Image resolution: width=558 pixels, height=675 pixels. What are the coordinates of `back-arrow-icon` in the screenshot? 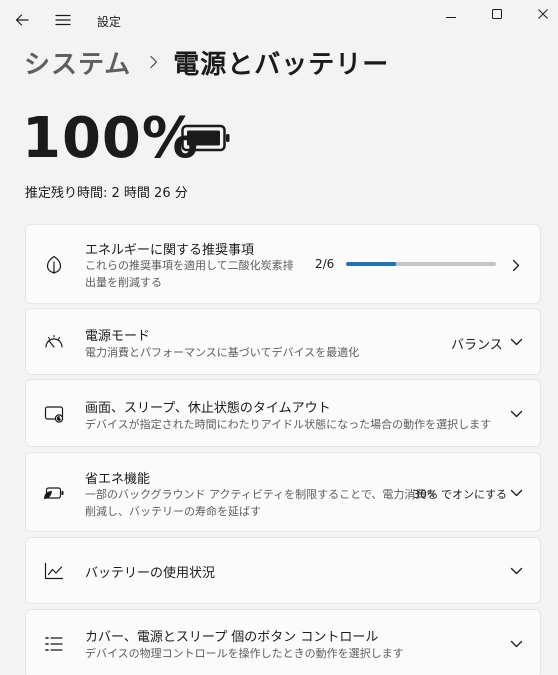 It's located at (22, 20).